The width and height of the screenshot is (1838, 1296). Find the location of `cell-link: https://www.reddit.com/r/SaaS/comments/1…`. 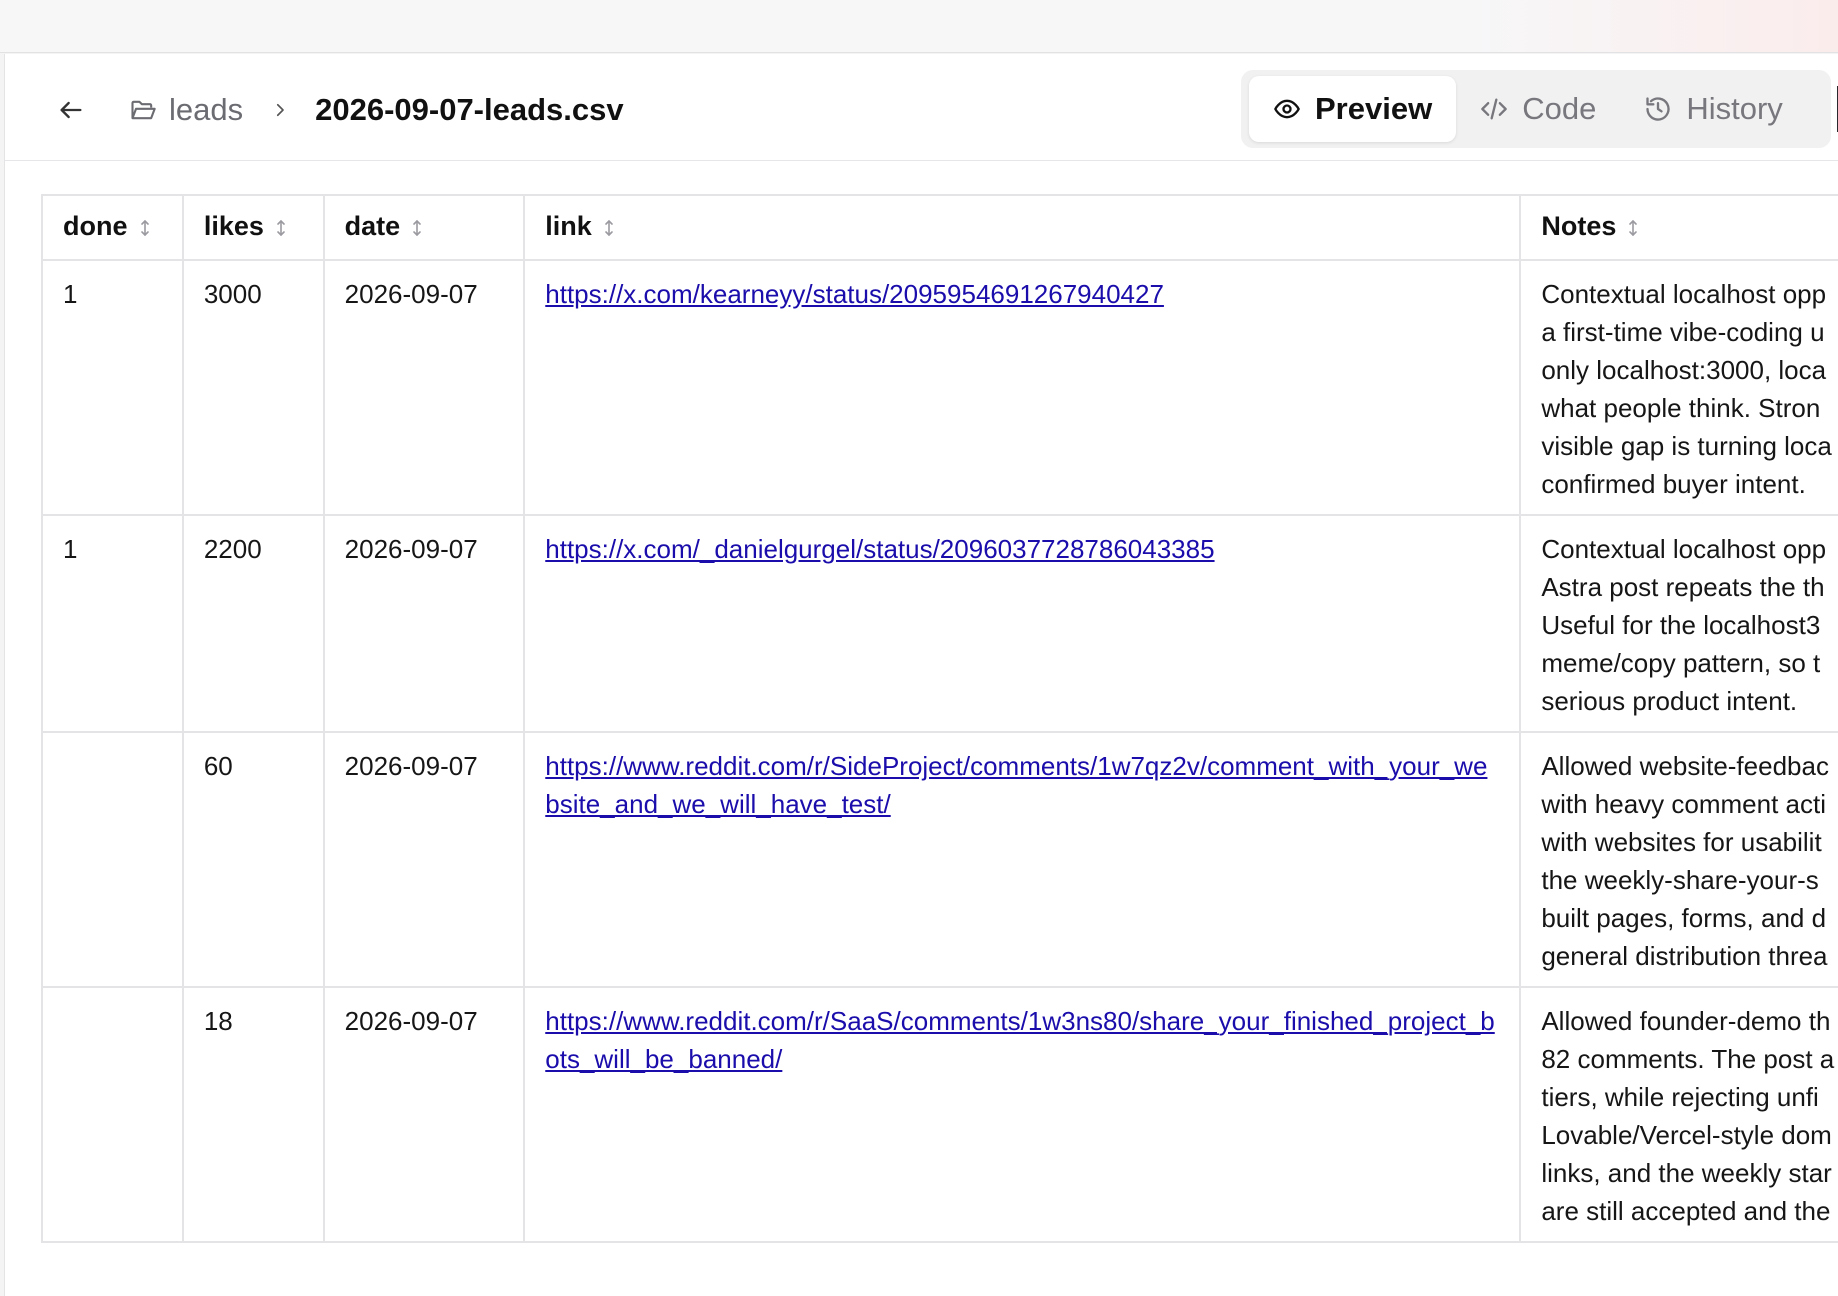

cell-link: https://www.reddit.com/r/SaaS/comments/1… is located at coordinates (1022, 1114).